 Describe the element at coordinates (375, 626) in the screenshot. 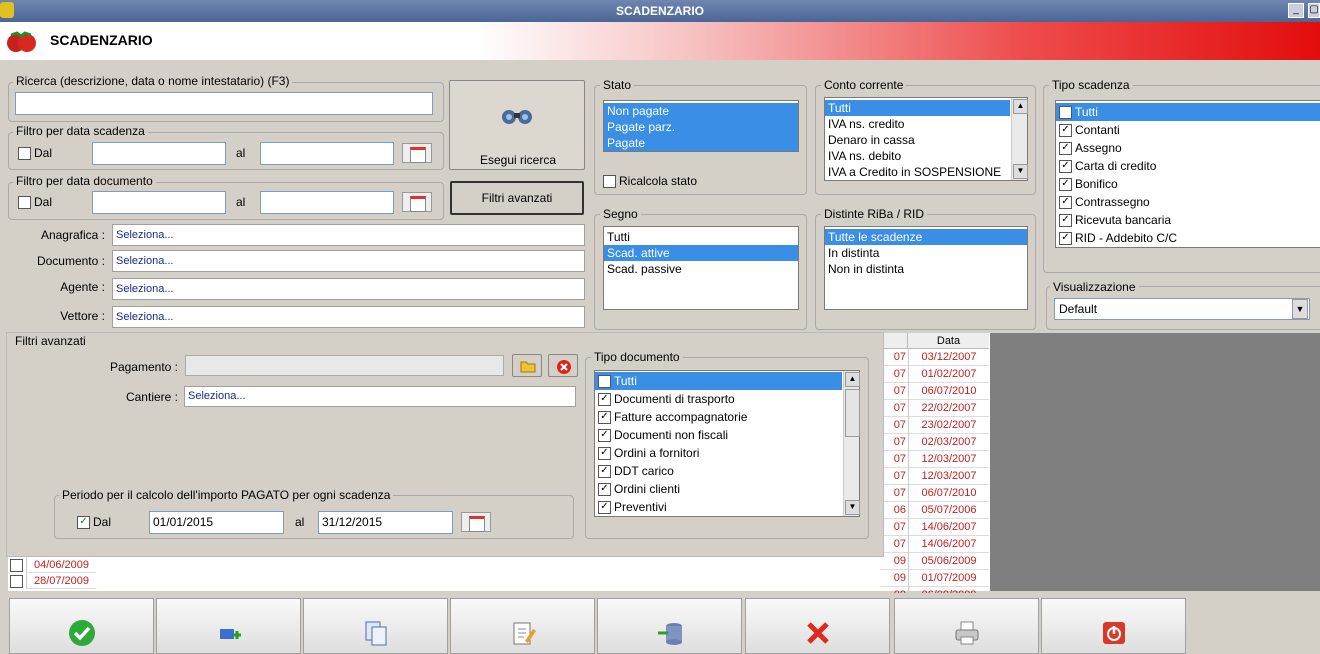

I see `copy-button` at that location.